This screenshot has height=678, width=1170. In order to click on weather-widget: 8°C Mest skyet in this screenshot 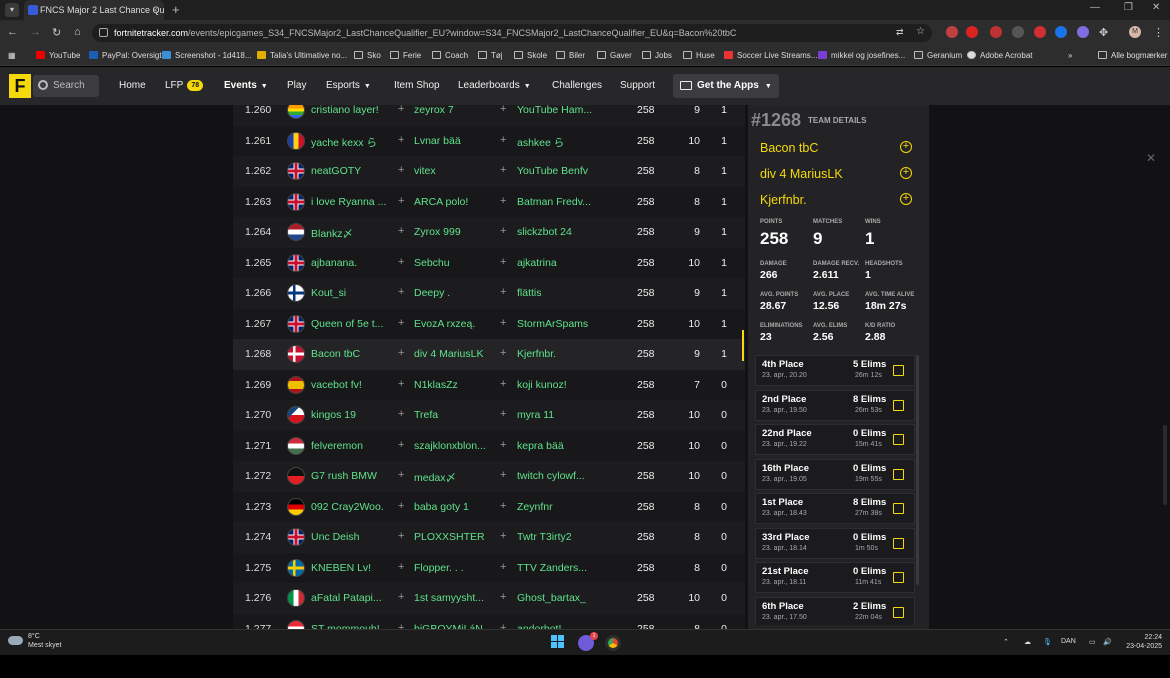, I will do `click(44, 641)`.